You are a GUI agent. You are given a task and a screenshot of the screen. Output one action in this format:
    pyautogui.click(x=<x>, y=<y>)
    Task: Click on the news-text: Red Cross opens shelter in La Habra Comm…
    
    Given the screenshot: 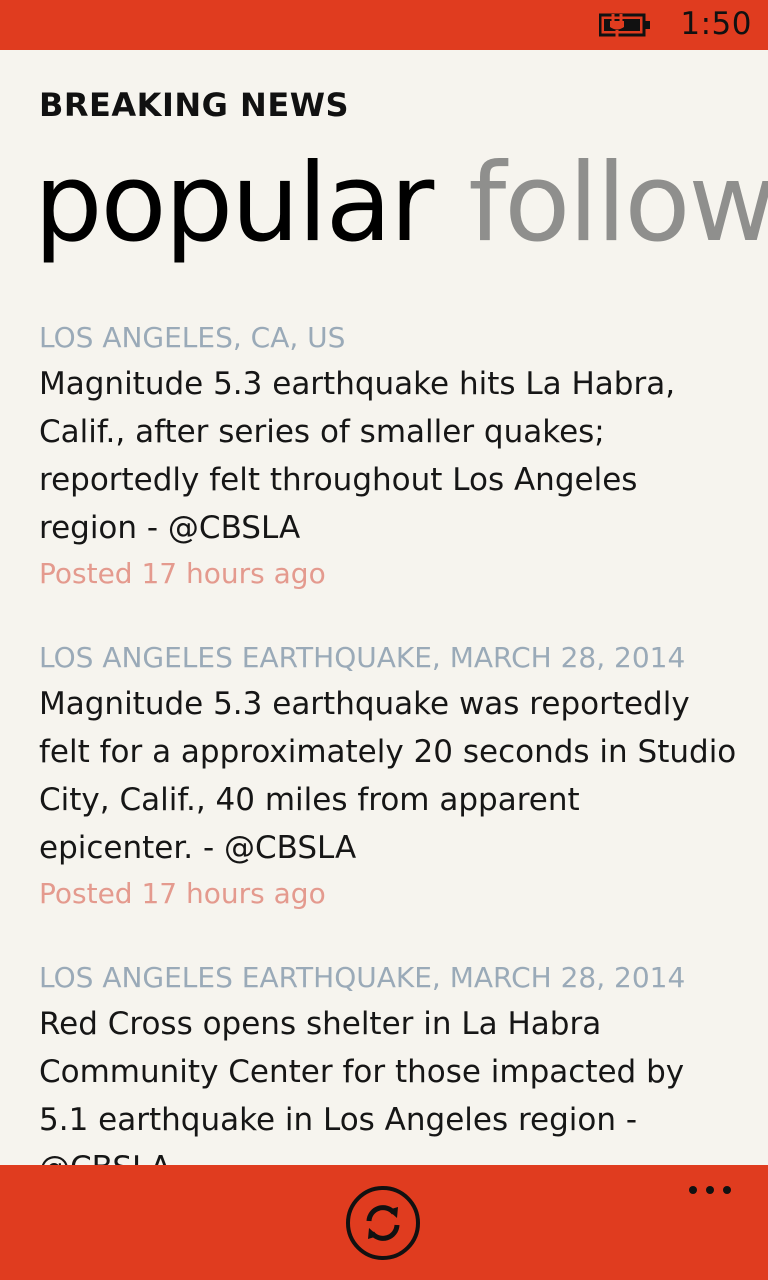 What is the action you would take?
    pyautogui.click(x=362, y=1085)
    